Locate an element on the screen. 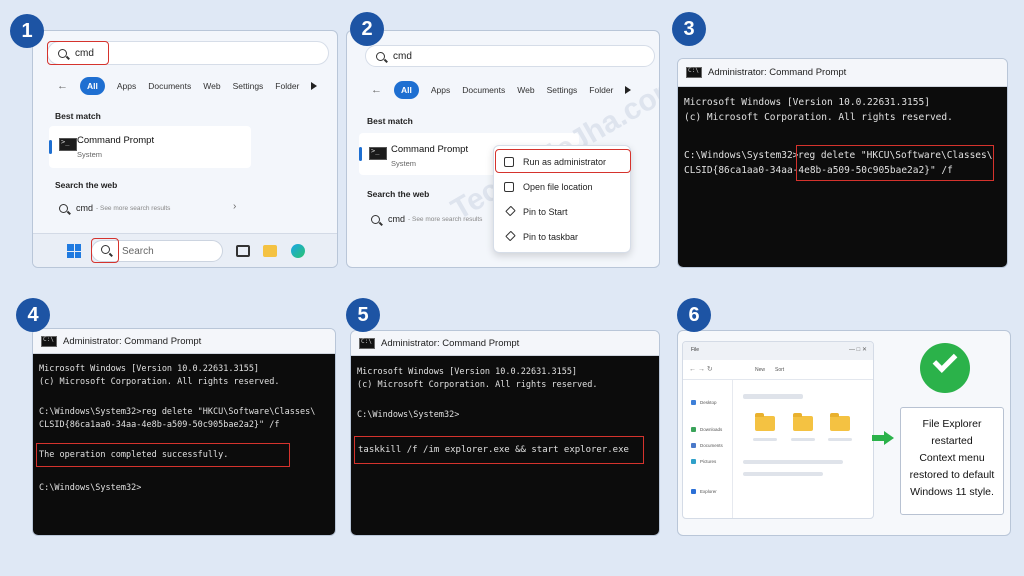 The height and width of the screenshot is (576, 1024). menu-open-file-location: Open file location is located at coordinates (548, 187).